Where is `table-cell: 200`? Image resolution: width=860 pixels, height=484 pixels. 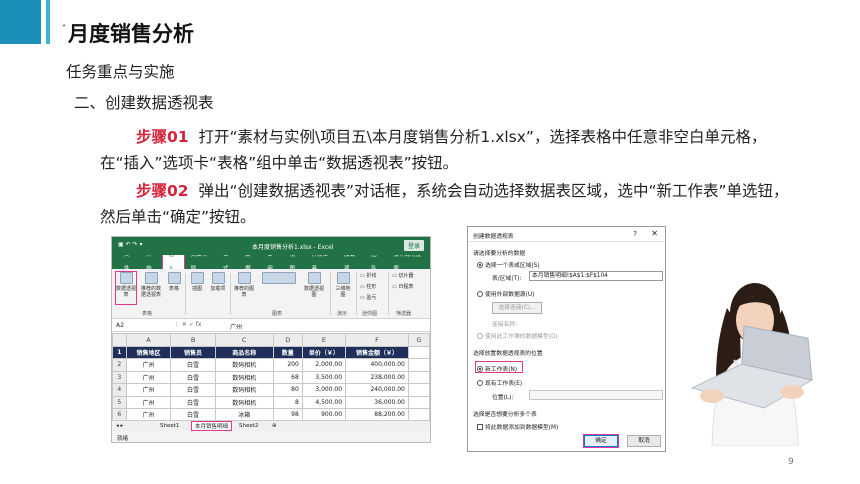 table-cell: 200 is located at coordinates (287, 365).